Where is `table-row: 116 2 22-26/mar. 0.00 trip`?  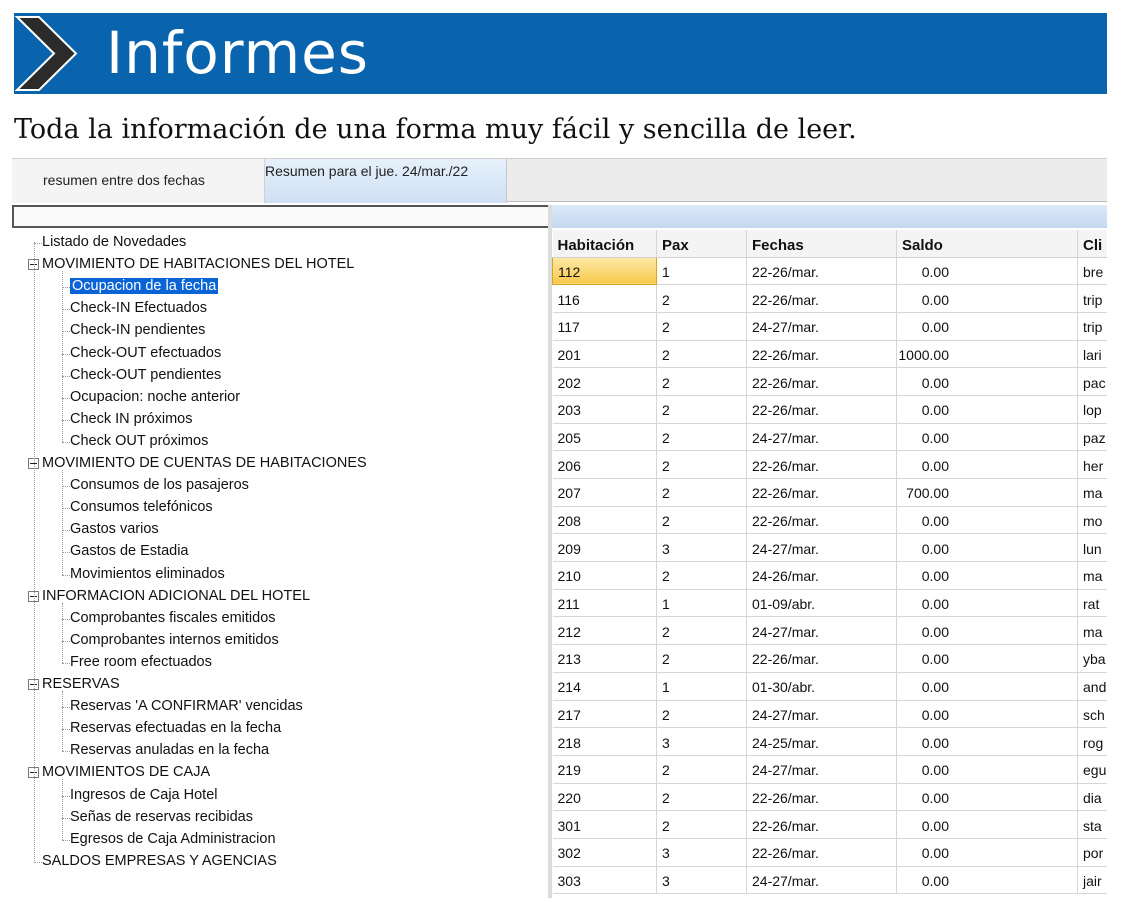 table-row: 116 2 22-26/mar. 0.00 trip is located at coordinates (829, 298).